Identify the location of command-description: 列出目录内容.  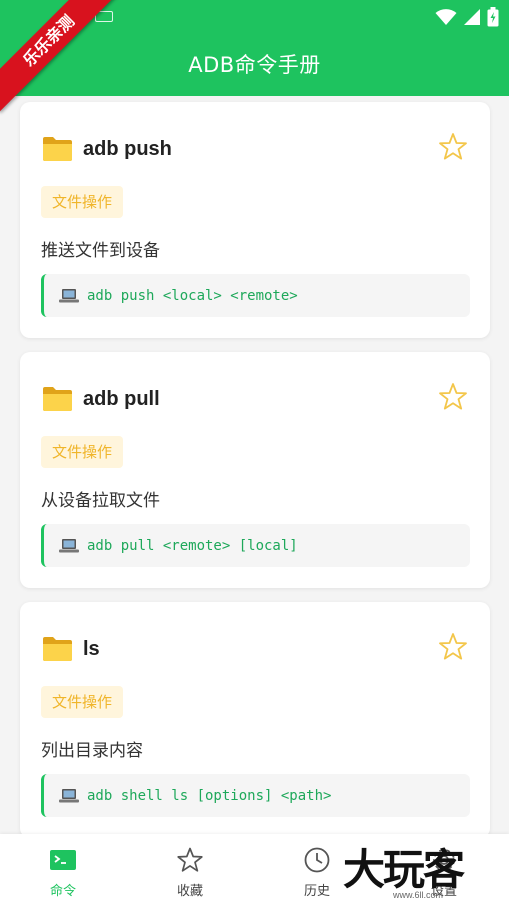
(92, 751).